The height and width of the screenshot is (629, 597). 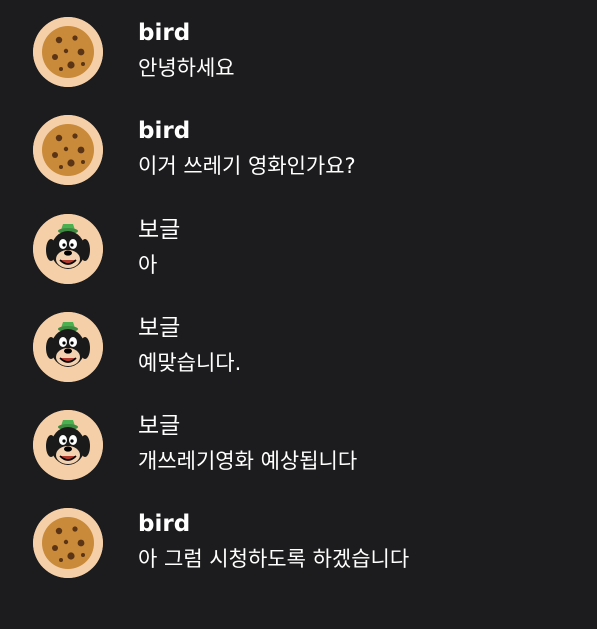 What do you see at coordinates (148, 265) in the screenshot?
I see `message-text: 아` at bounding box center [148, 265].